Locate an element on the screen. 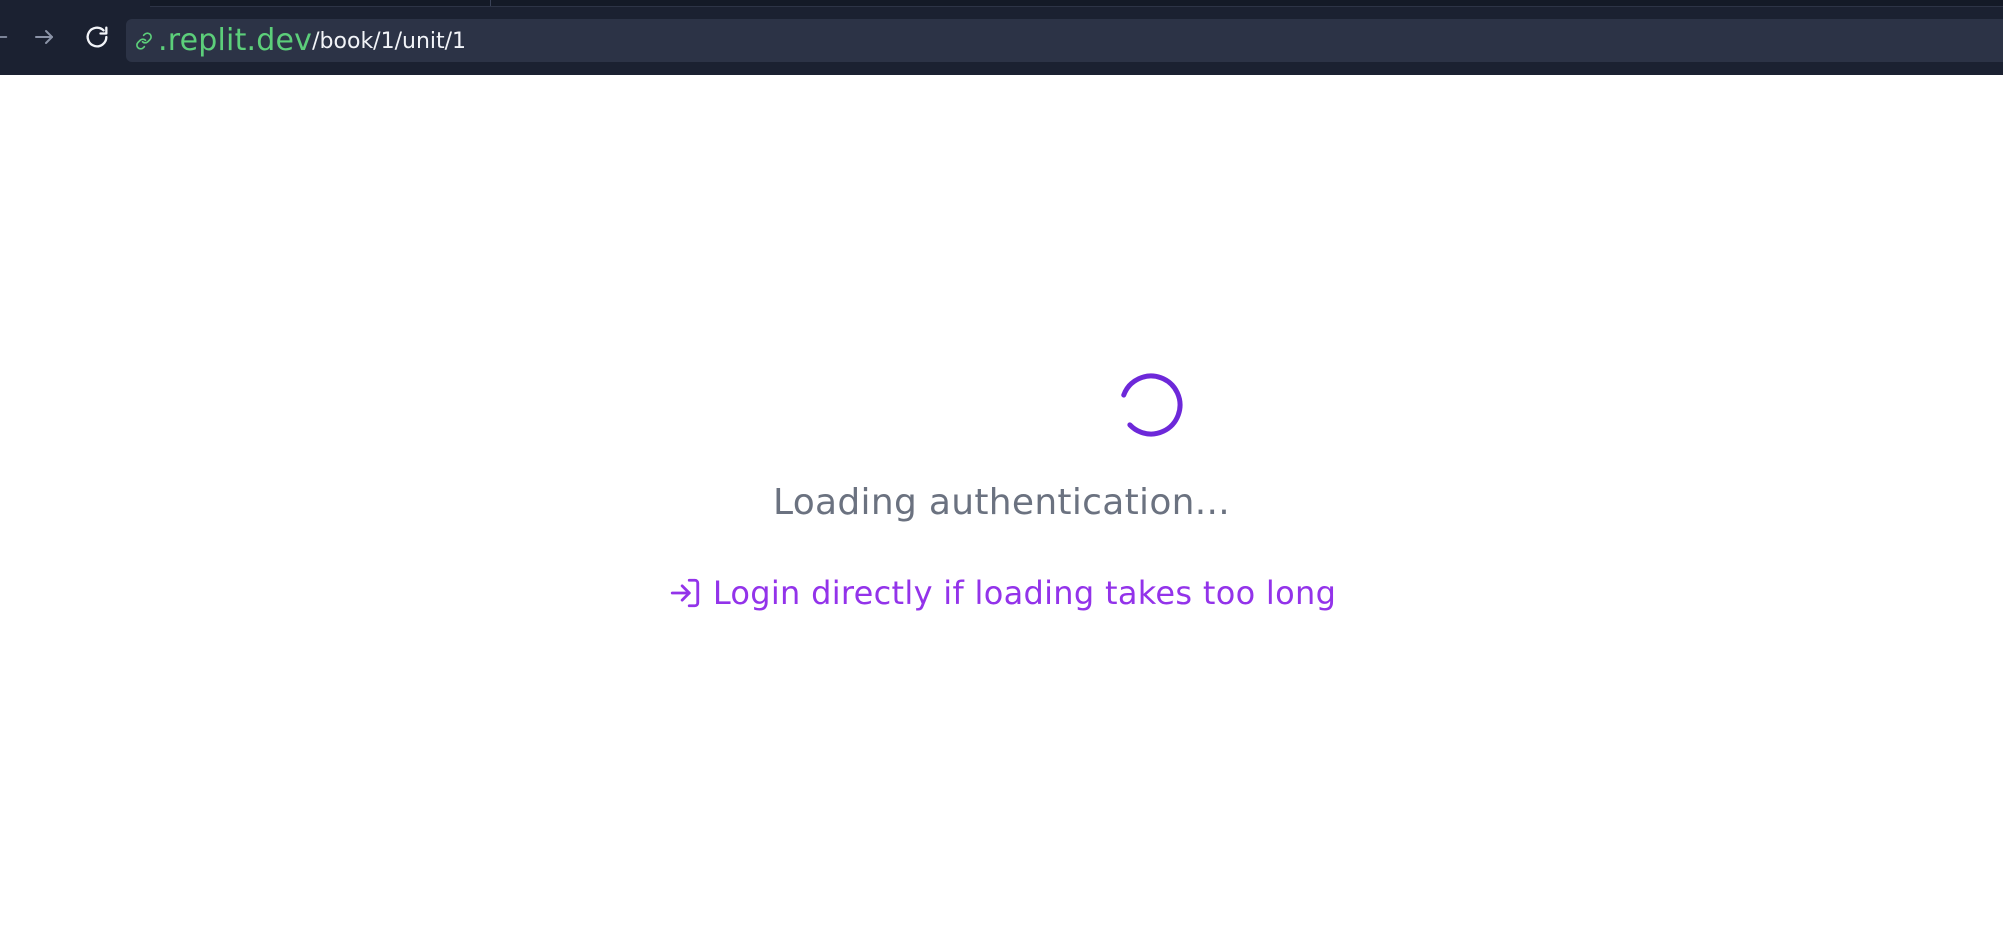 The image size is (2003, 943). arrow-right-icon is located at coordinates (44, 39).